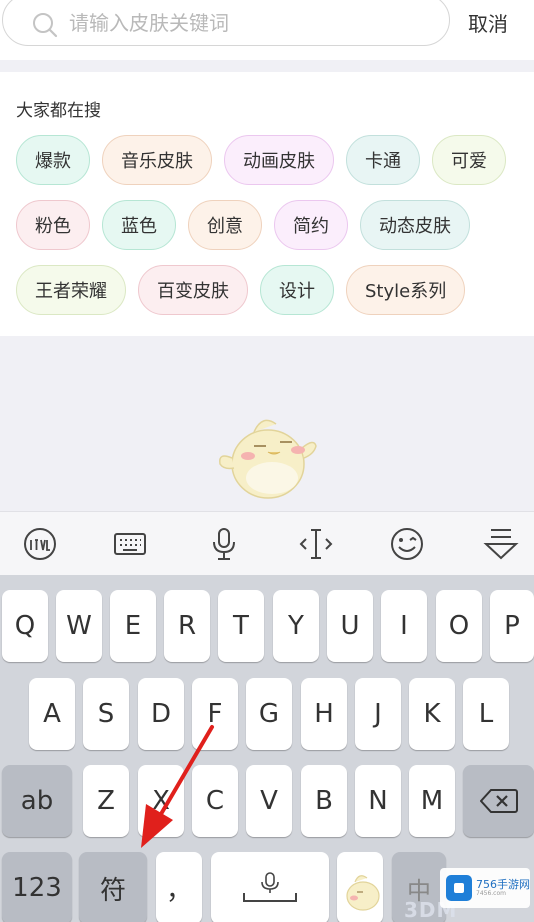 The image size is (534, 922). What do you see at coordinates (215, 801) in the screenshot?
I see `key-c: C` at bounding box center [215, 801].